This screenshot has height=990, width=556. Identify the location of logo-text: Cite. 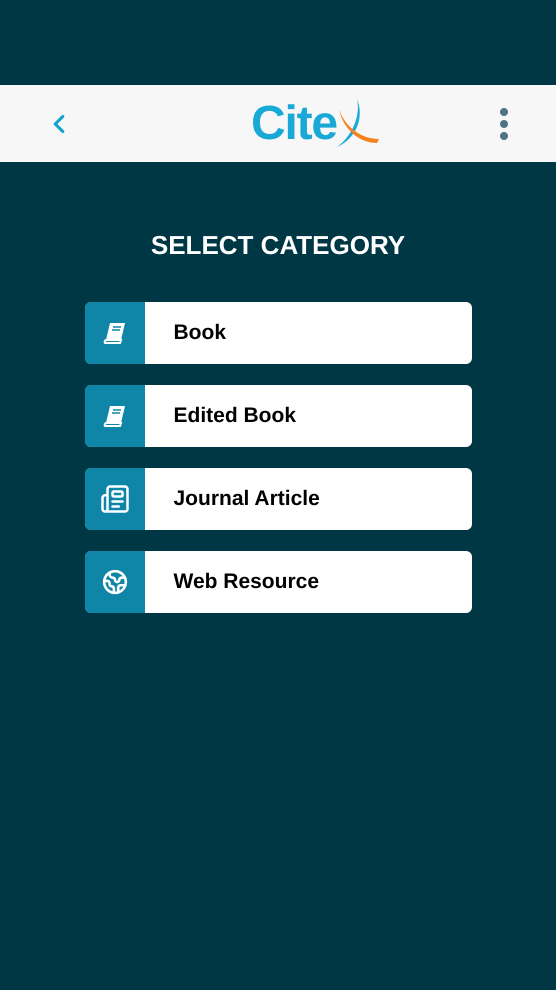
(294, 124).